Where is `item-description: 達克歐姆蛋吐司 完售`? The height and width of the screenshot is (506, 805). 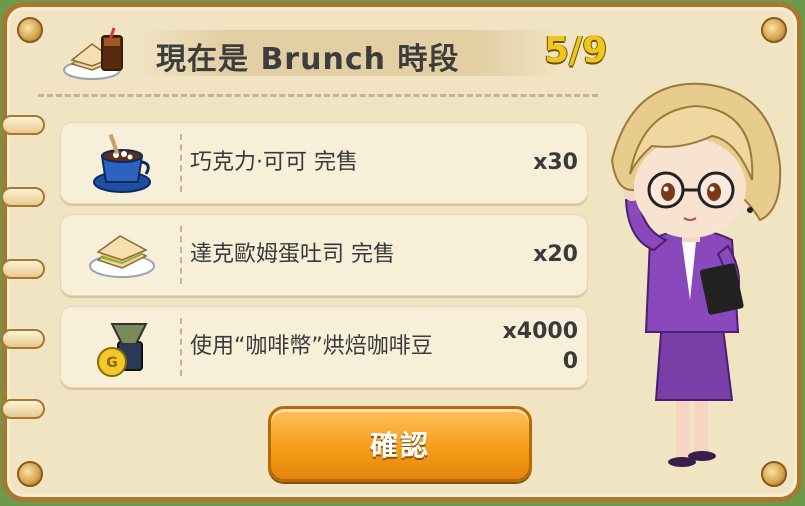
item-description: 達克歐姆蛋吐司 完售 is located at coordinates (292, 254).